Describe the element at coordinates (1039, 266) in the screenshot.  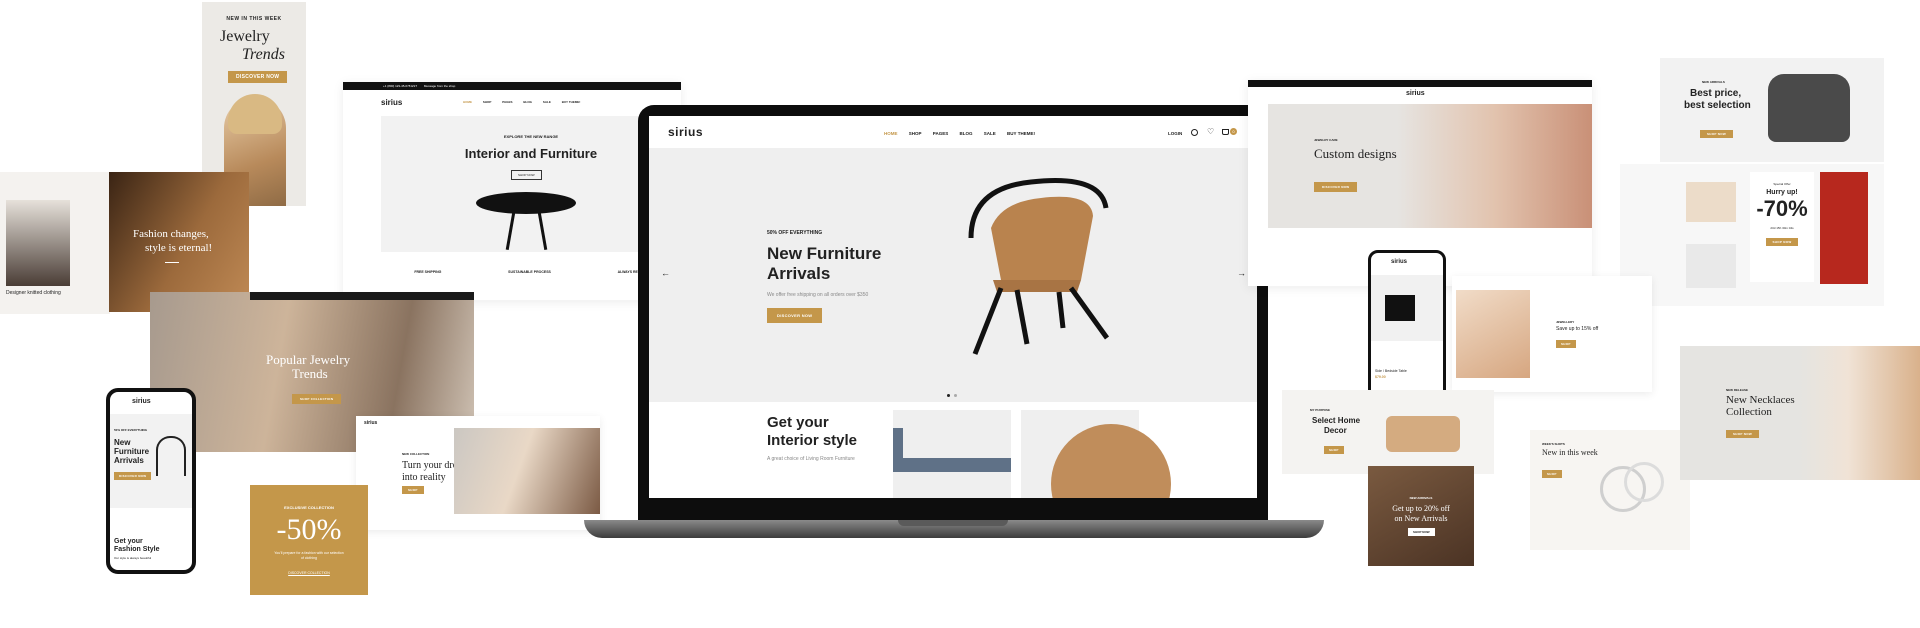
I see `chair-illustration` at that location.